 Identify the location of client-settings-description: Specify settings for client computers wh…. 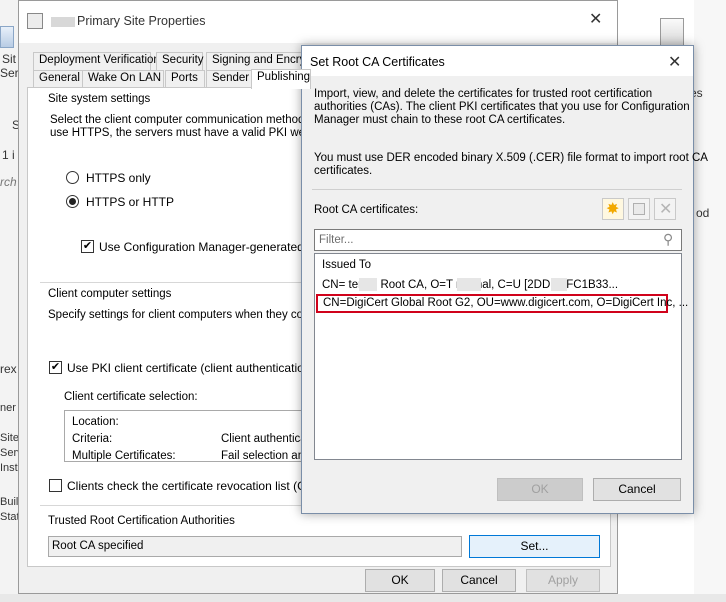
(188, 315).